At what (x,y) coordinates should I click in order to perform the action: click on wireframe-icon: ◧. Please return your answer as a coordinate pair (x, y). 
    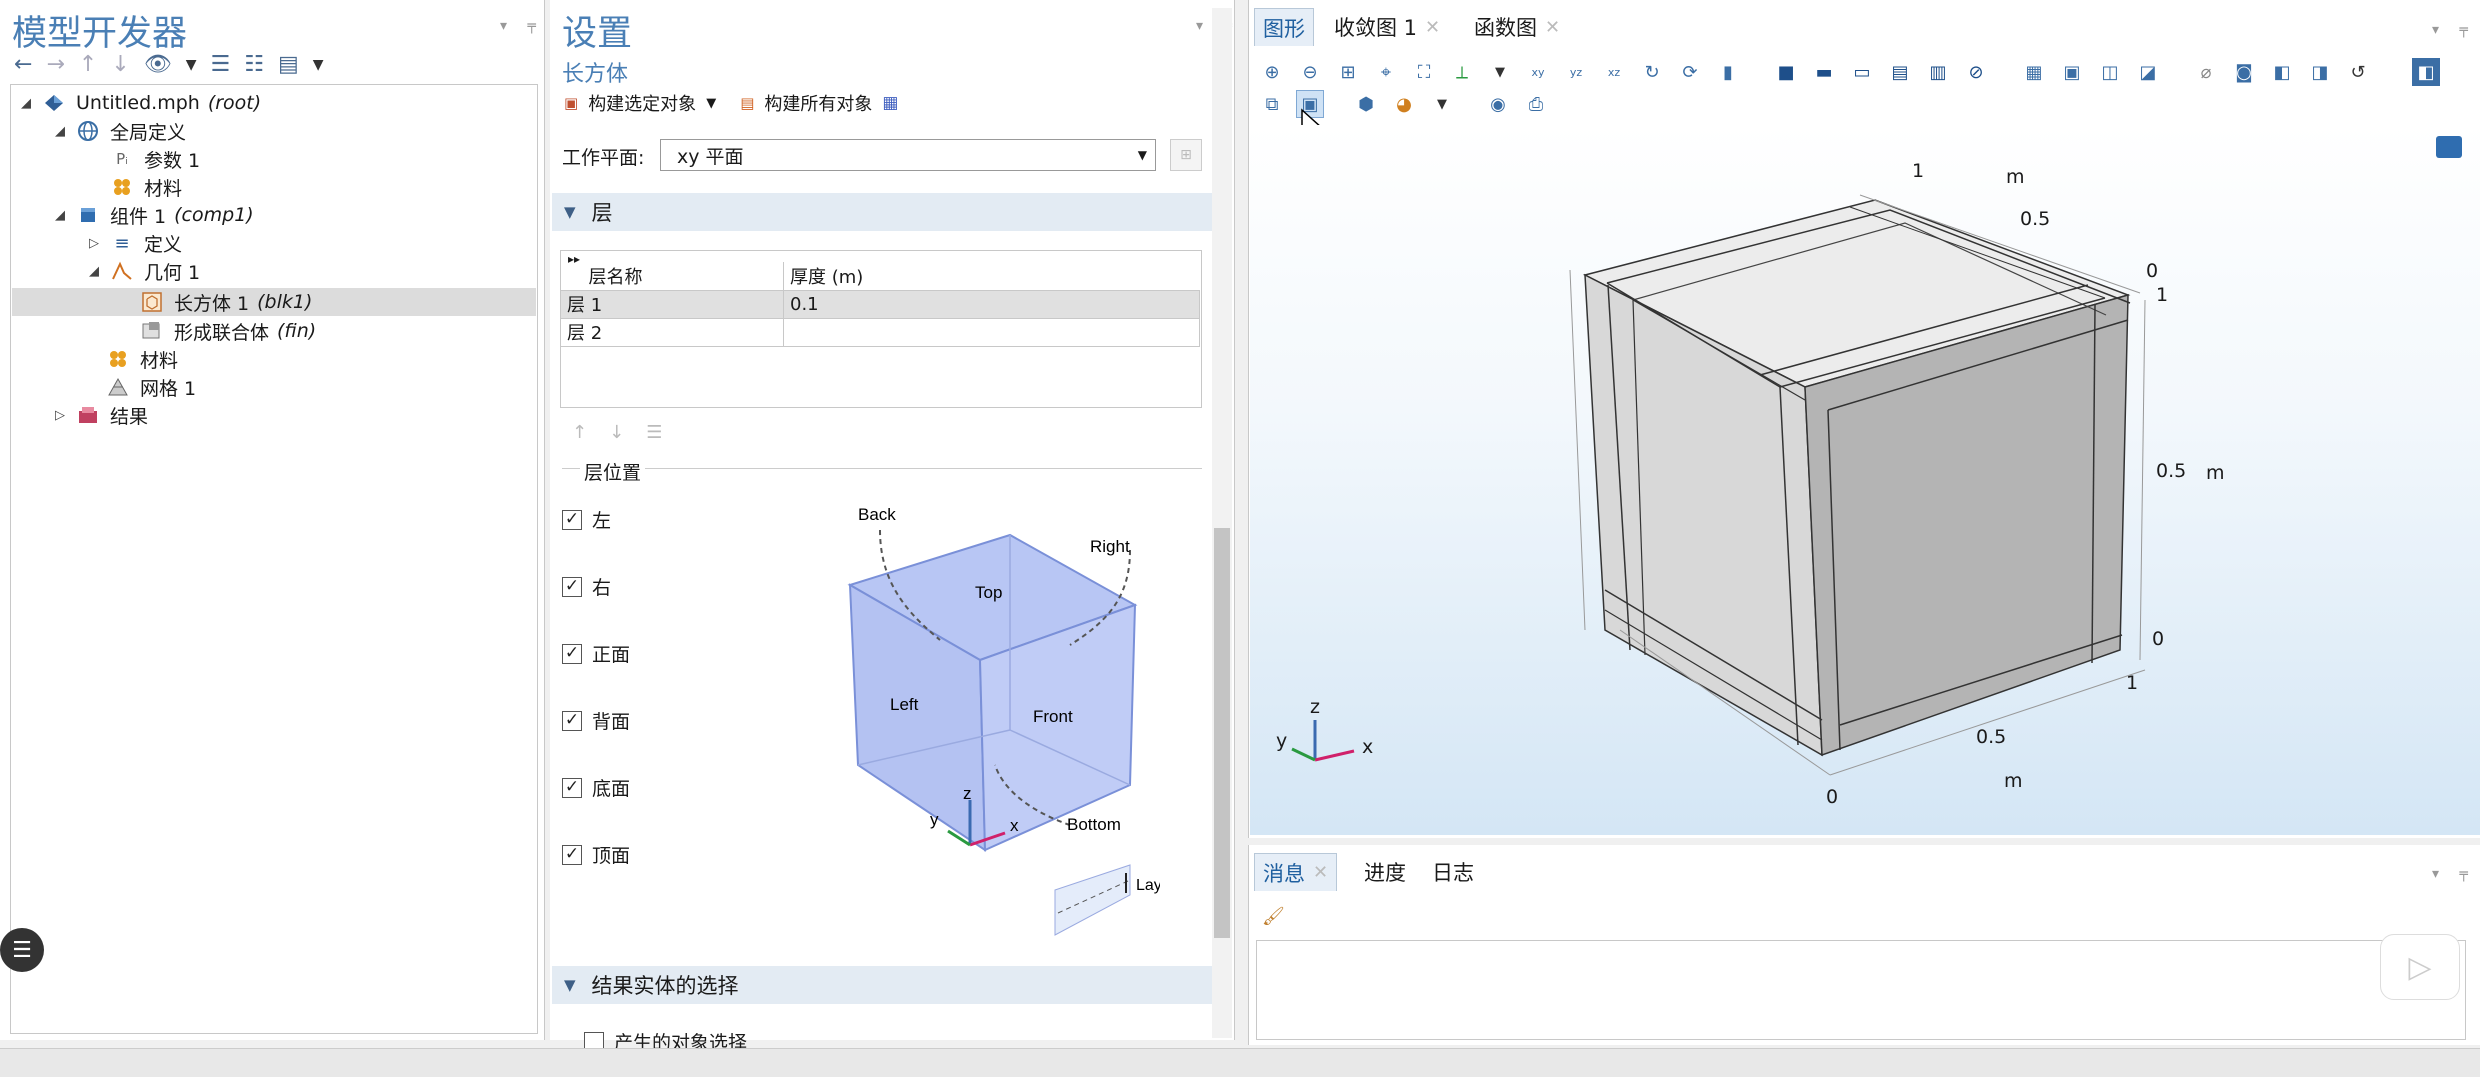
    Looking at the image, I should click on (2282, 72).